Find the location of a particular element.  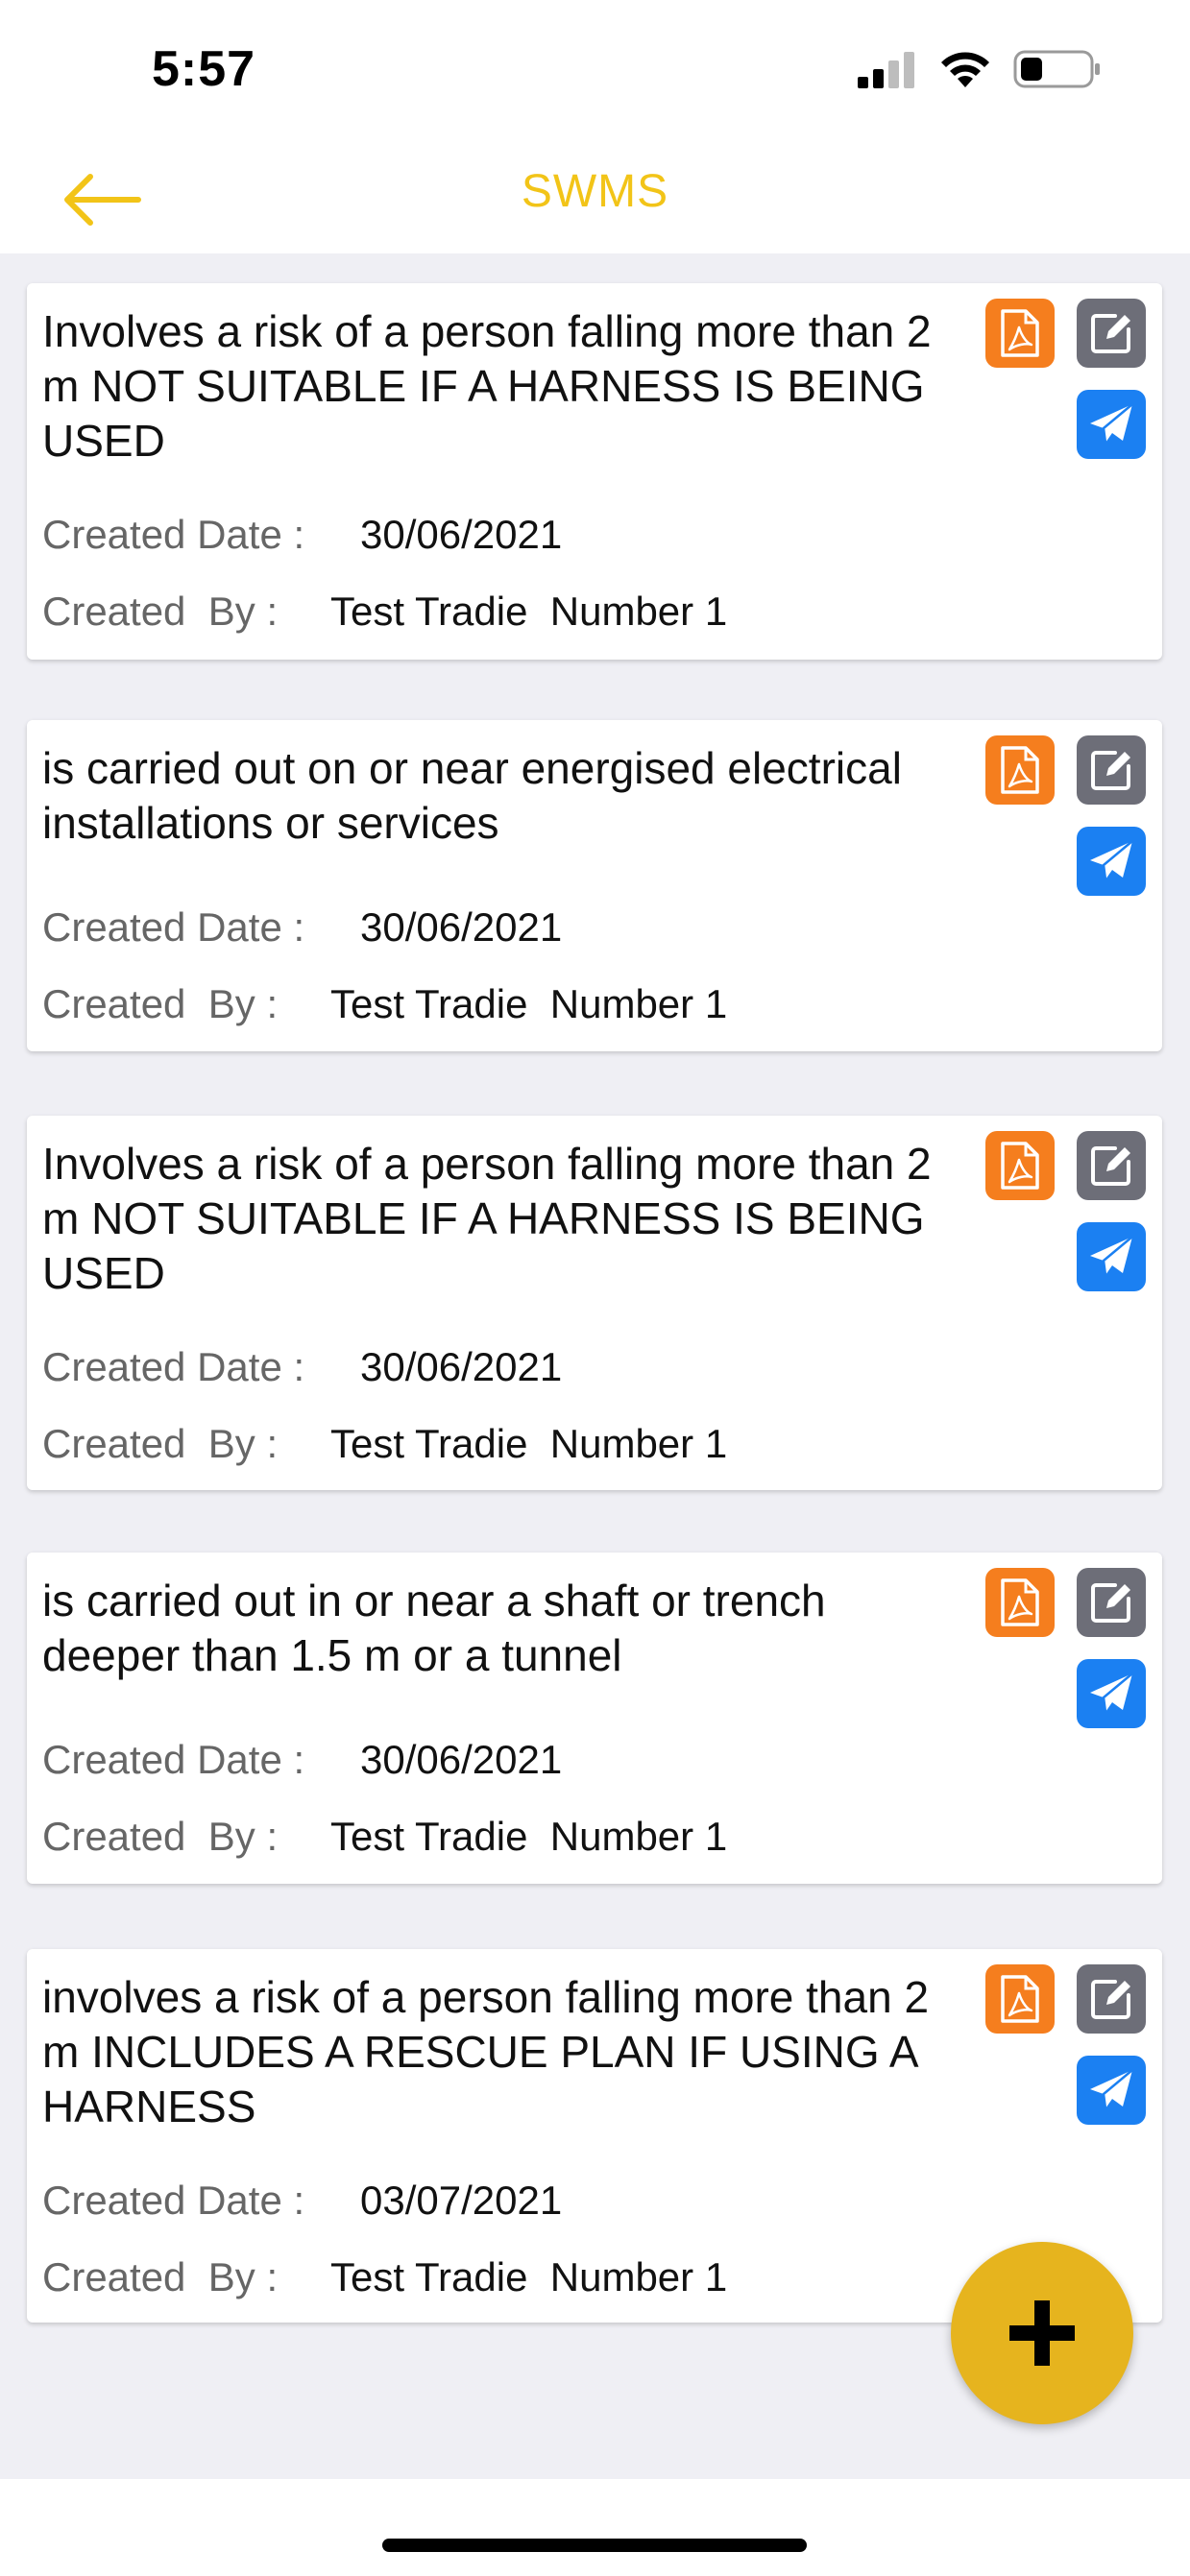

plus-icon is located at coordinates (1042, 2333).